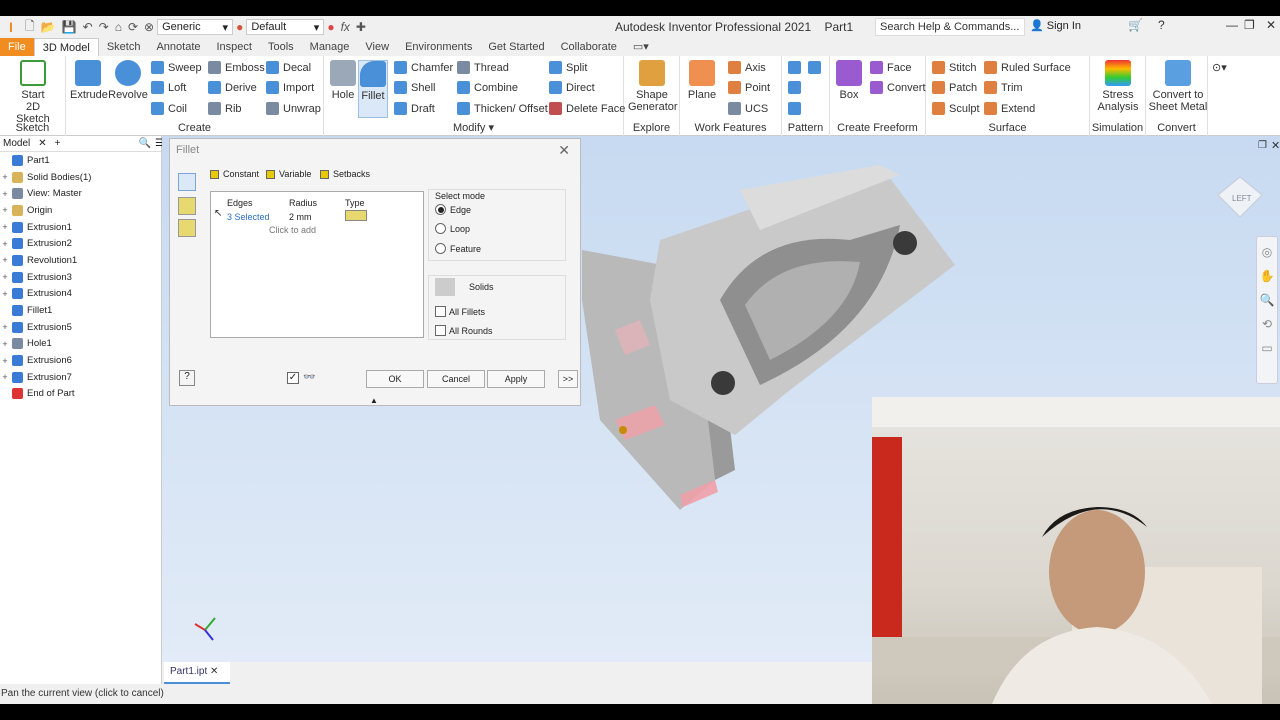 This screenshot has height=720, width=1280. Describe the element at coordinates (16, 143) in the screenshot. I see `browser-tab-model: Model` at that location.